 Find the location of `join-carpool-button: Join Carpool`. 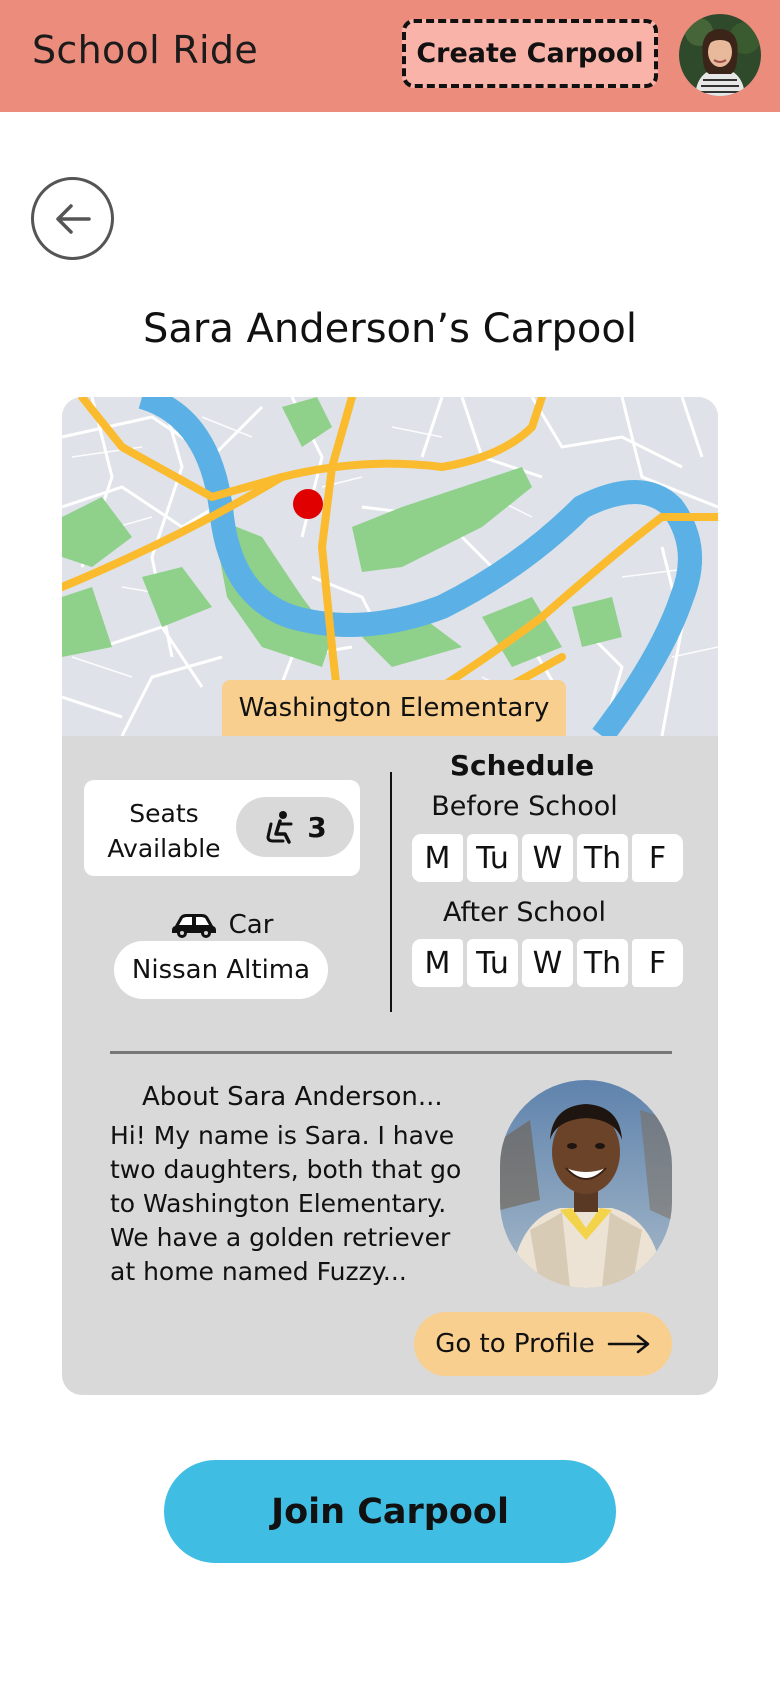

join-carpool-button: Join Carpool is located at coordinates (390, 1511).